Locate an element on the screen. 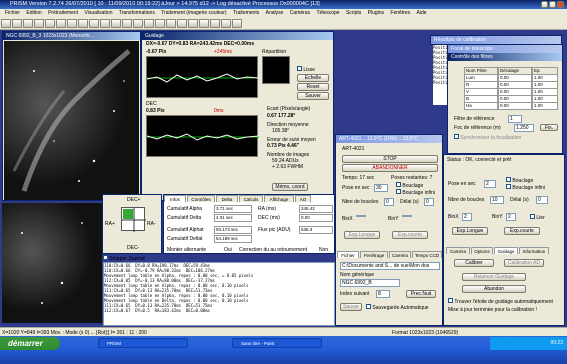  menu-transformations: Transformations is located at coordinates (137, 13).